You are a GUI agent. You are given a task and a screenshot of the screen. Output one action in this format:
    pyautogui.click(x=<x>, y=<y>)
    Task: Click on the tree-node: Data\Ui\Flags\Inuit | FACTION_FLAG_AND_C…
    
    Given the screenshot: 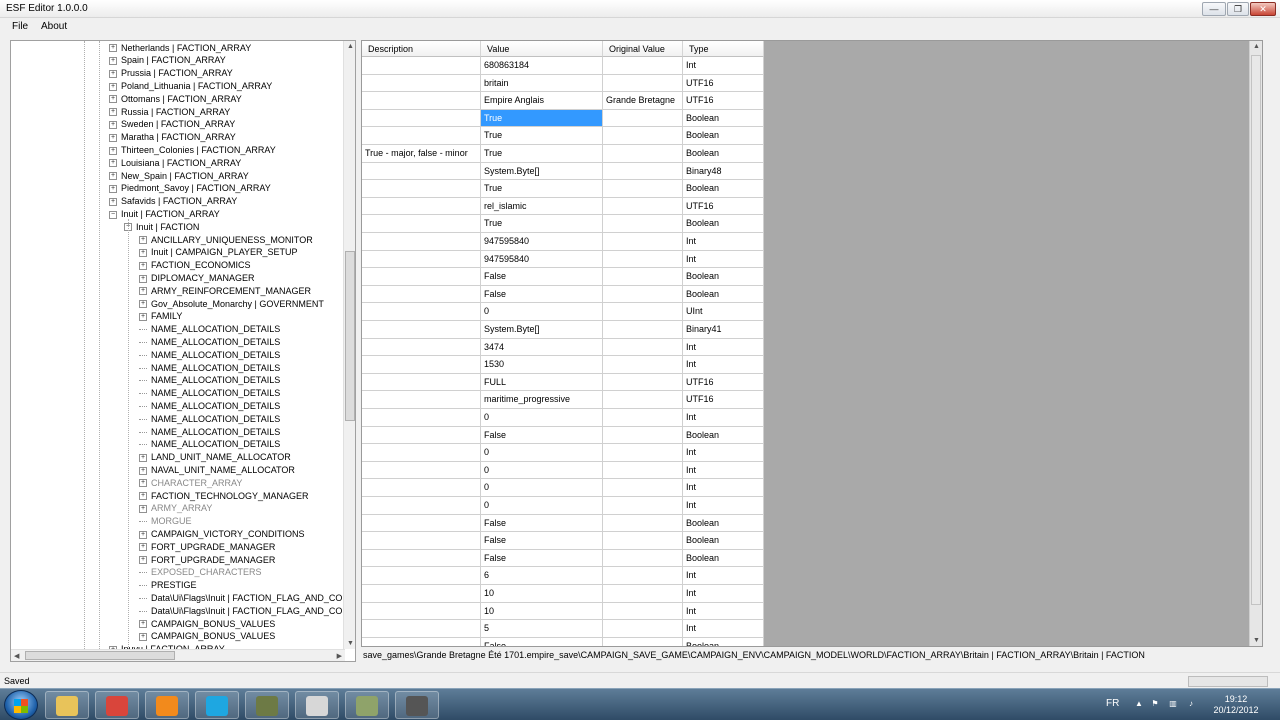 What is the action you would take?
    pyautogui.click(x=242, y=611)
    